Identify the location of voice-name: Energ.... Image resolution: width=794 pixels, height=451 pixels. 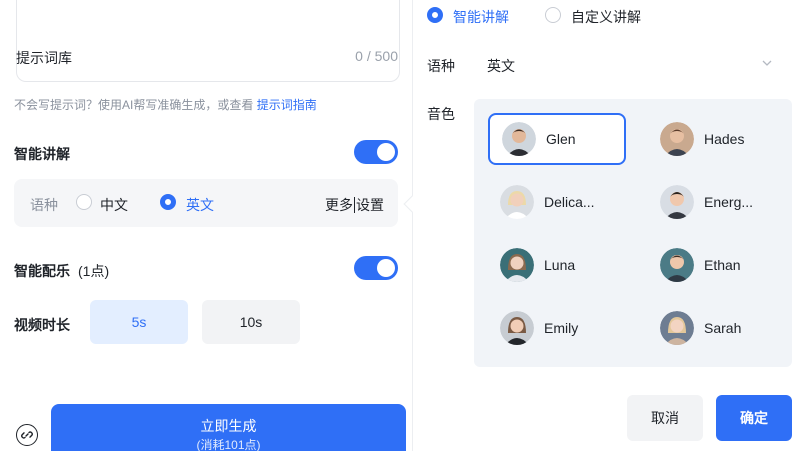
(729, 202).